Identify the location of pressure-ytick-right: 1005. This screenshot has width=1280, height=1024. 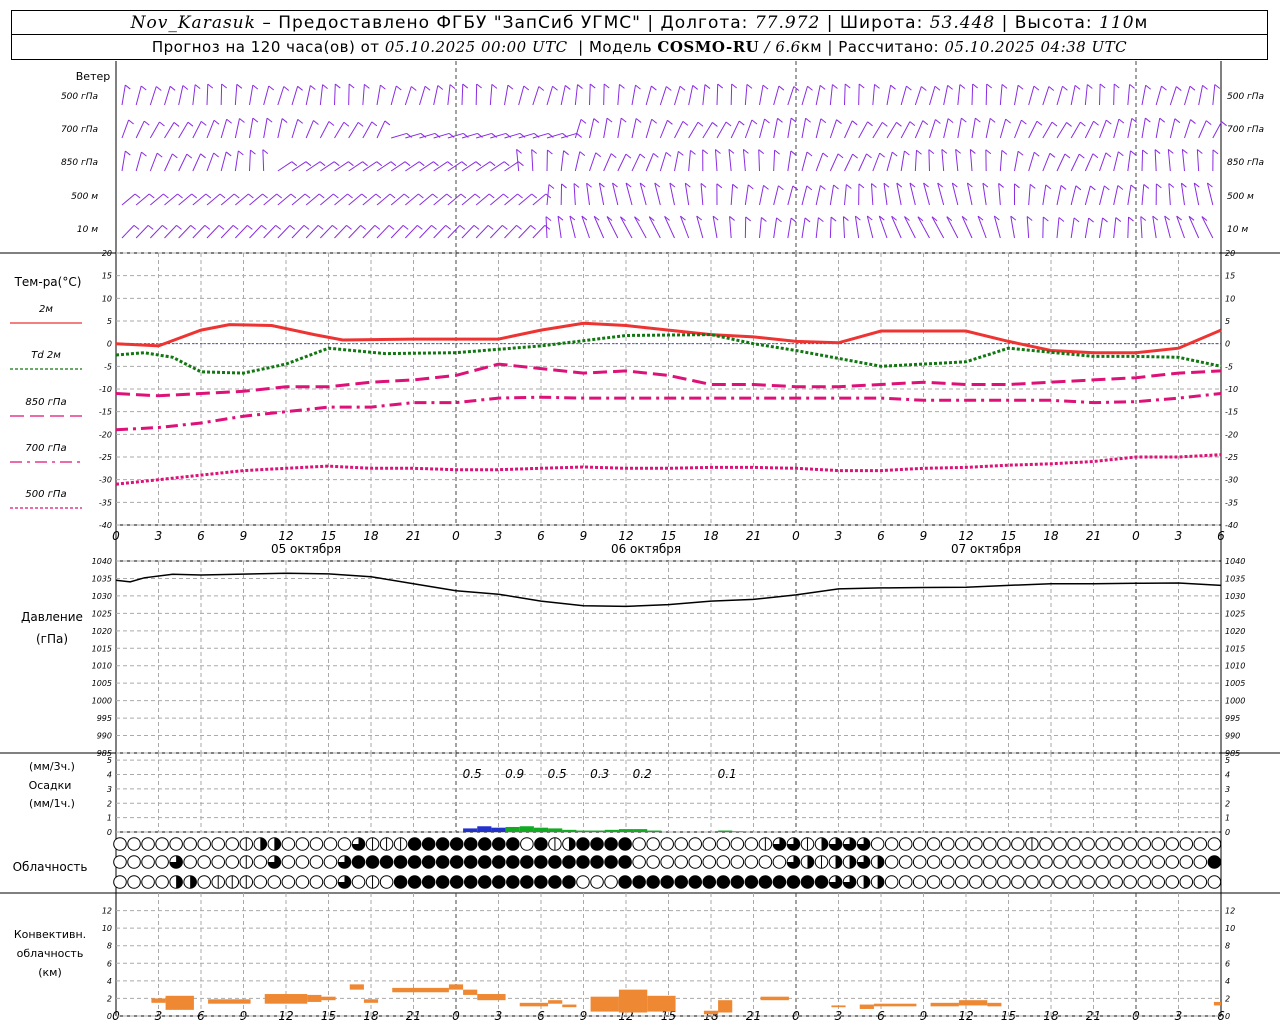
(1235, 683).